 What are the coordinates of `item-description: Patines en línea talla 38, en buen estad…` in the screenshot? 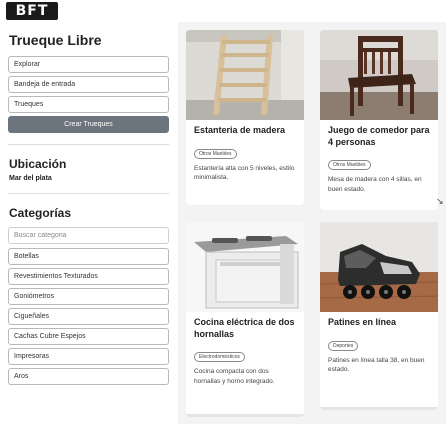 It's located at (376, 365).